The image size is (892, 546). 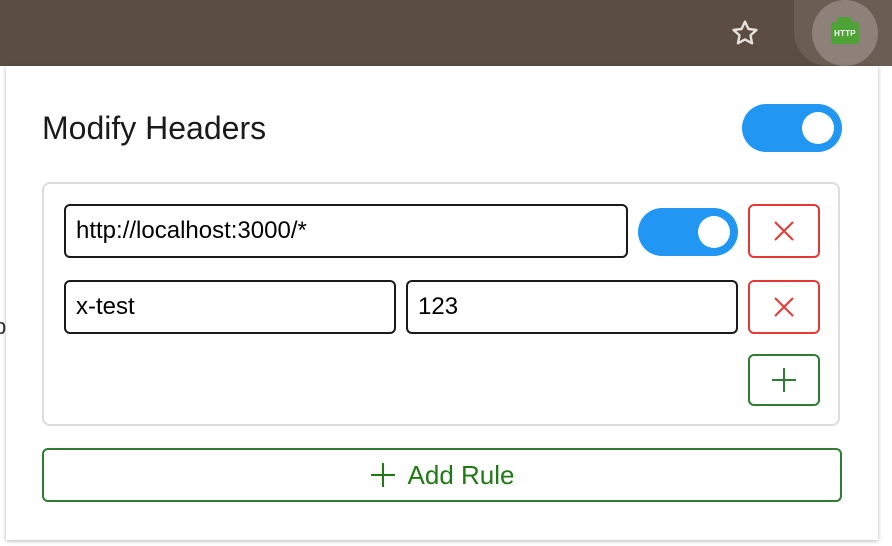 I want to click on global-enable-toggle, so click(x=792, y=128).